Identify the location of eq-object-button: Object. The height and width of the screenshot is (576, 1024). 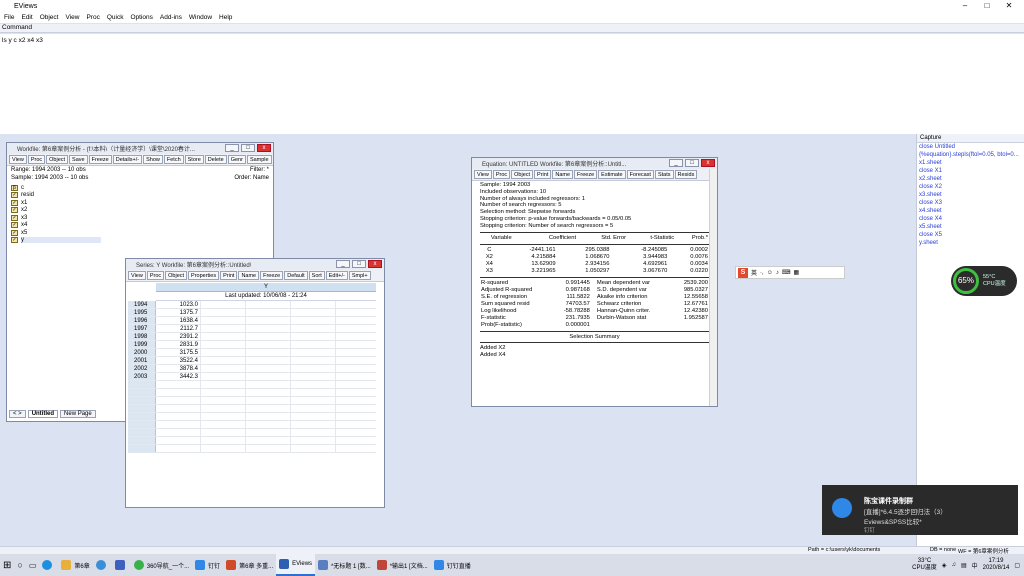
(522, 174).